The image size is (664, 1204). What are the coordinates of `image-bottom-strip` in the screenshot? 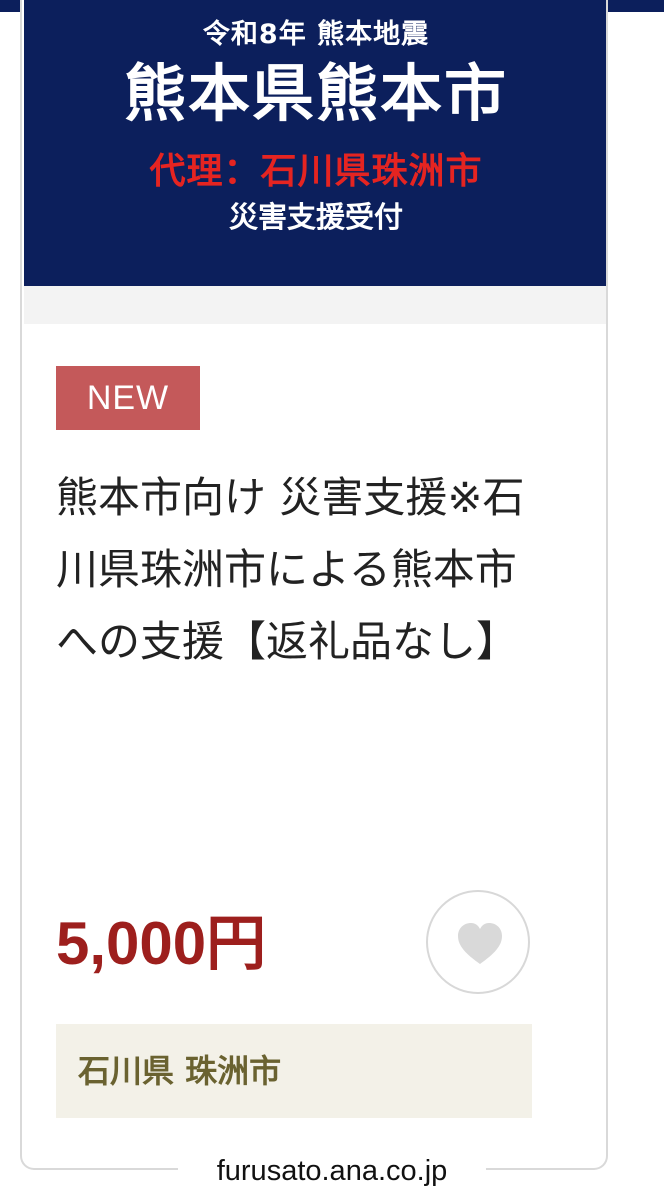 It's located at (315, 305).